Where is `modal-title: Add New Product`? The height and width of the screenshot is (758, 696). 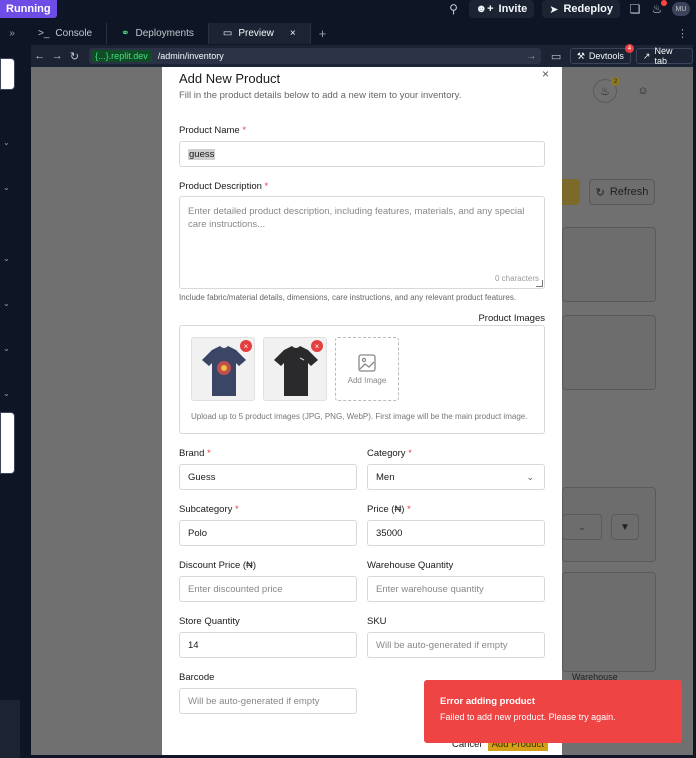 modal-title: Add New Product is located at coordinates (230, 78).